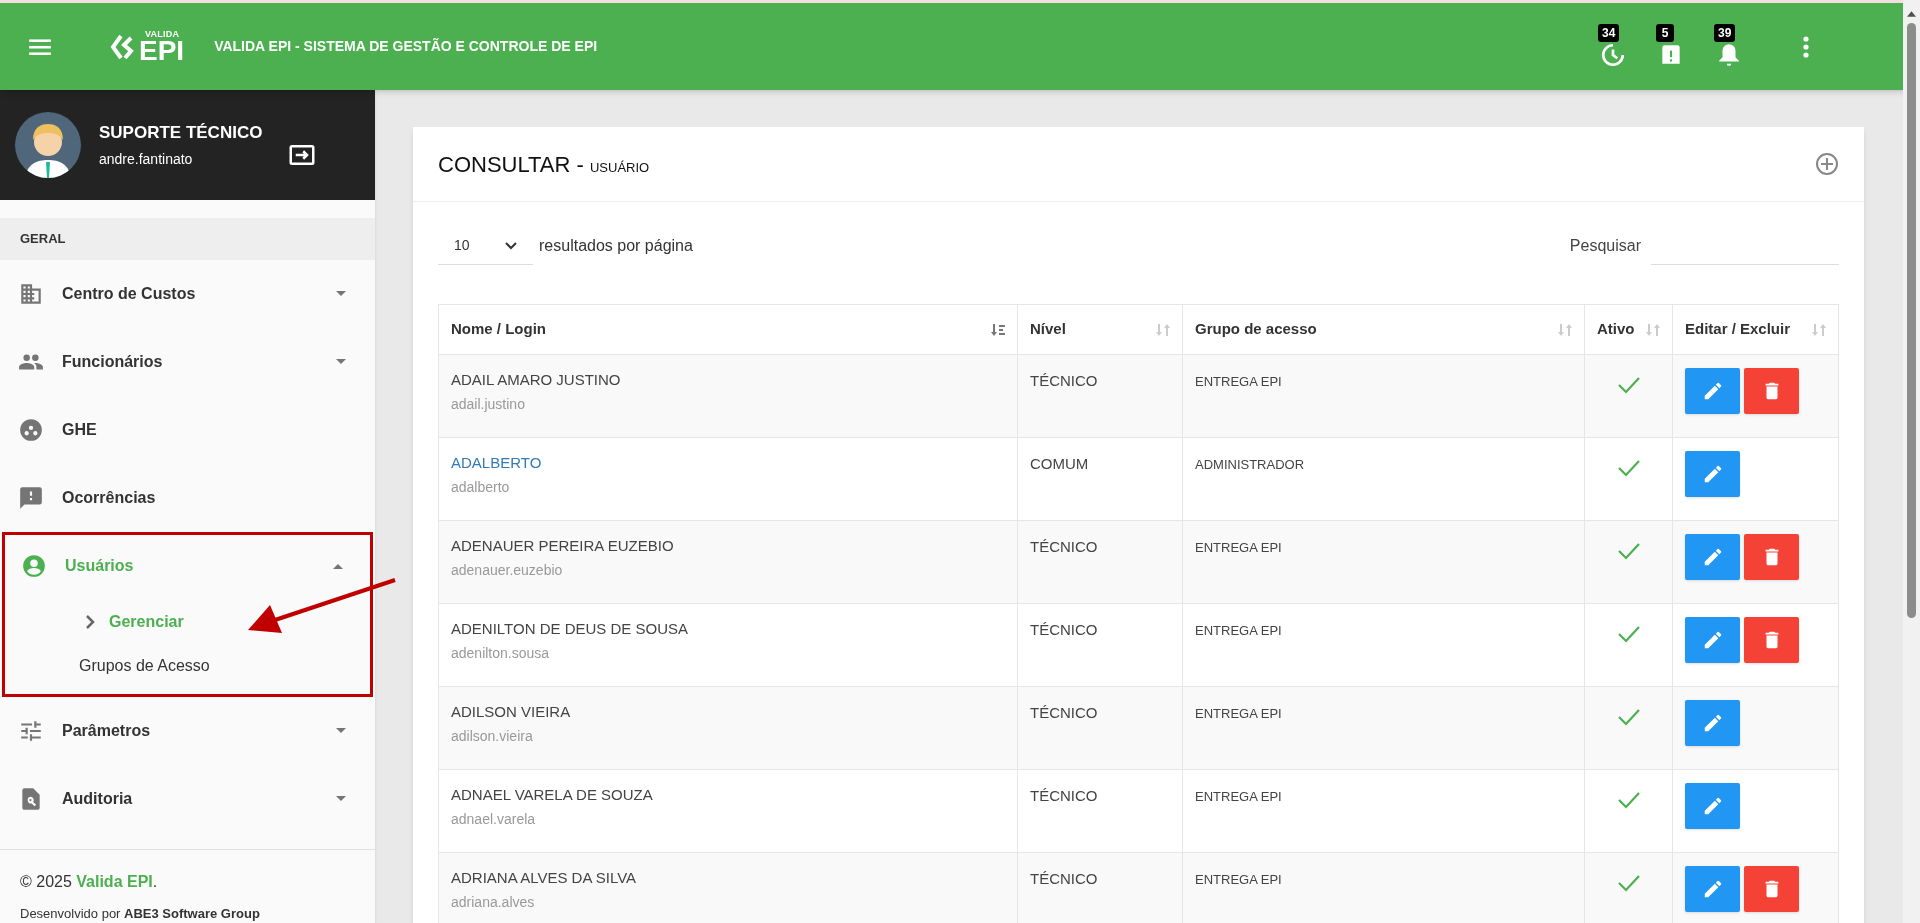  Describe the element at coordinates (187, 362) in the screenshot. I see `menu-item: Funcionários` at that location.